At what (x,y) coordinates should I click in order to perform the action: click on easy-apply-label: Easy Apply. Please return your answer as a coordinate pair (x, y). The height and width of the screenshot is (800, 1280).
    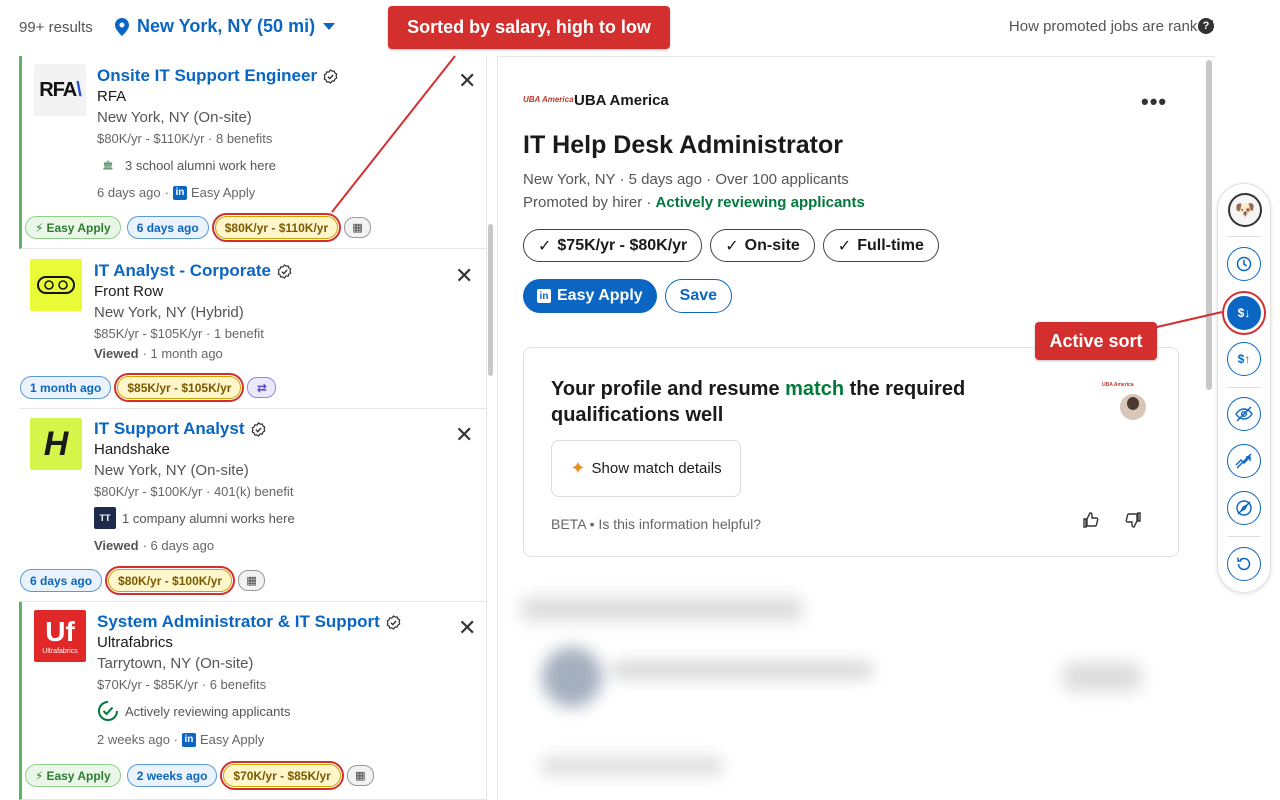
    Looking at the image, I should click on (223, 192).